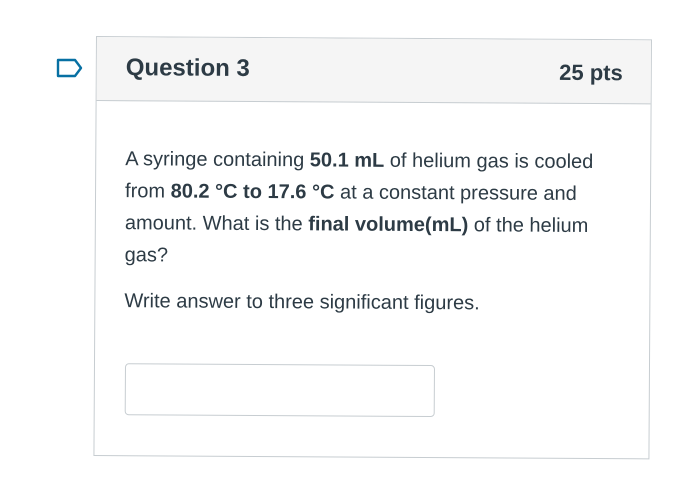 The width and height of the screenshot is (700, 480). Describe the element at coordinates (388, 225) in the screenshot. I see `final-volume-label: final volume(mL)` at that location.